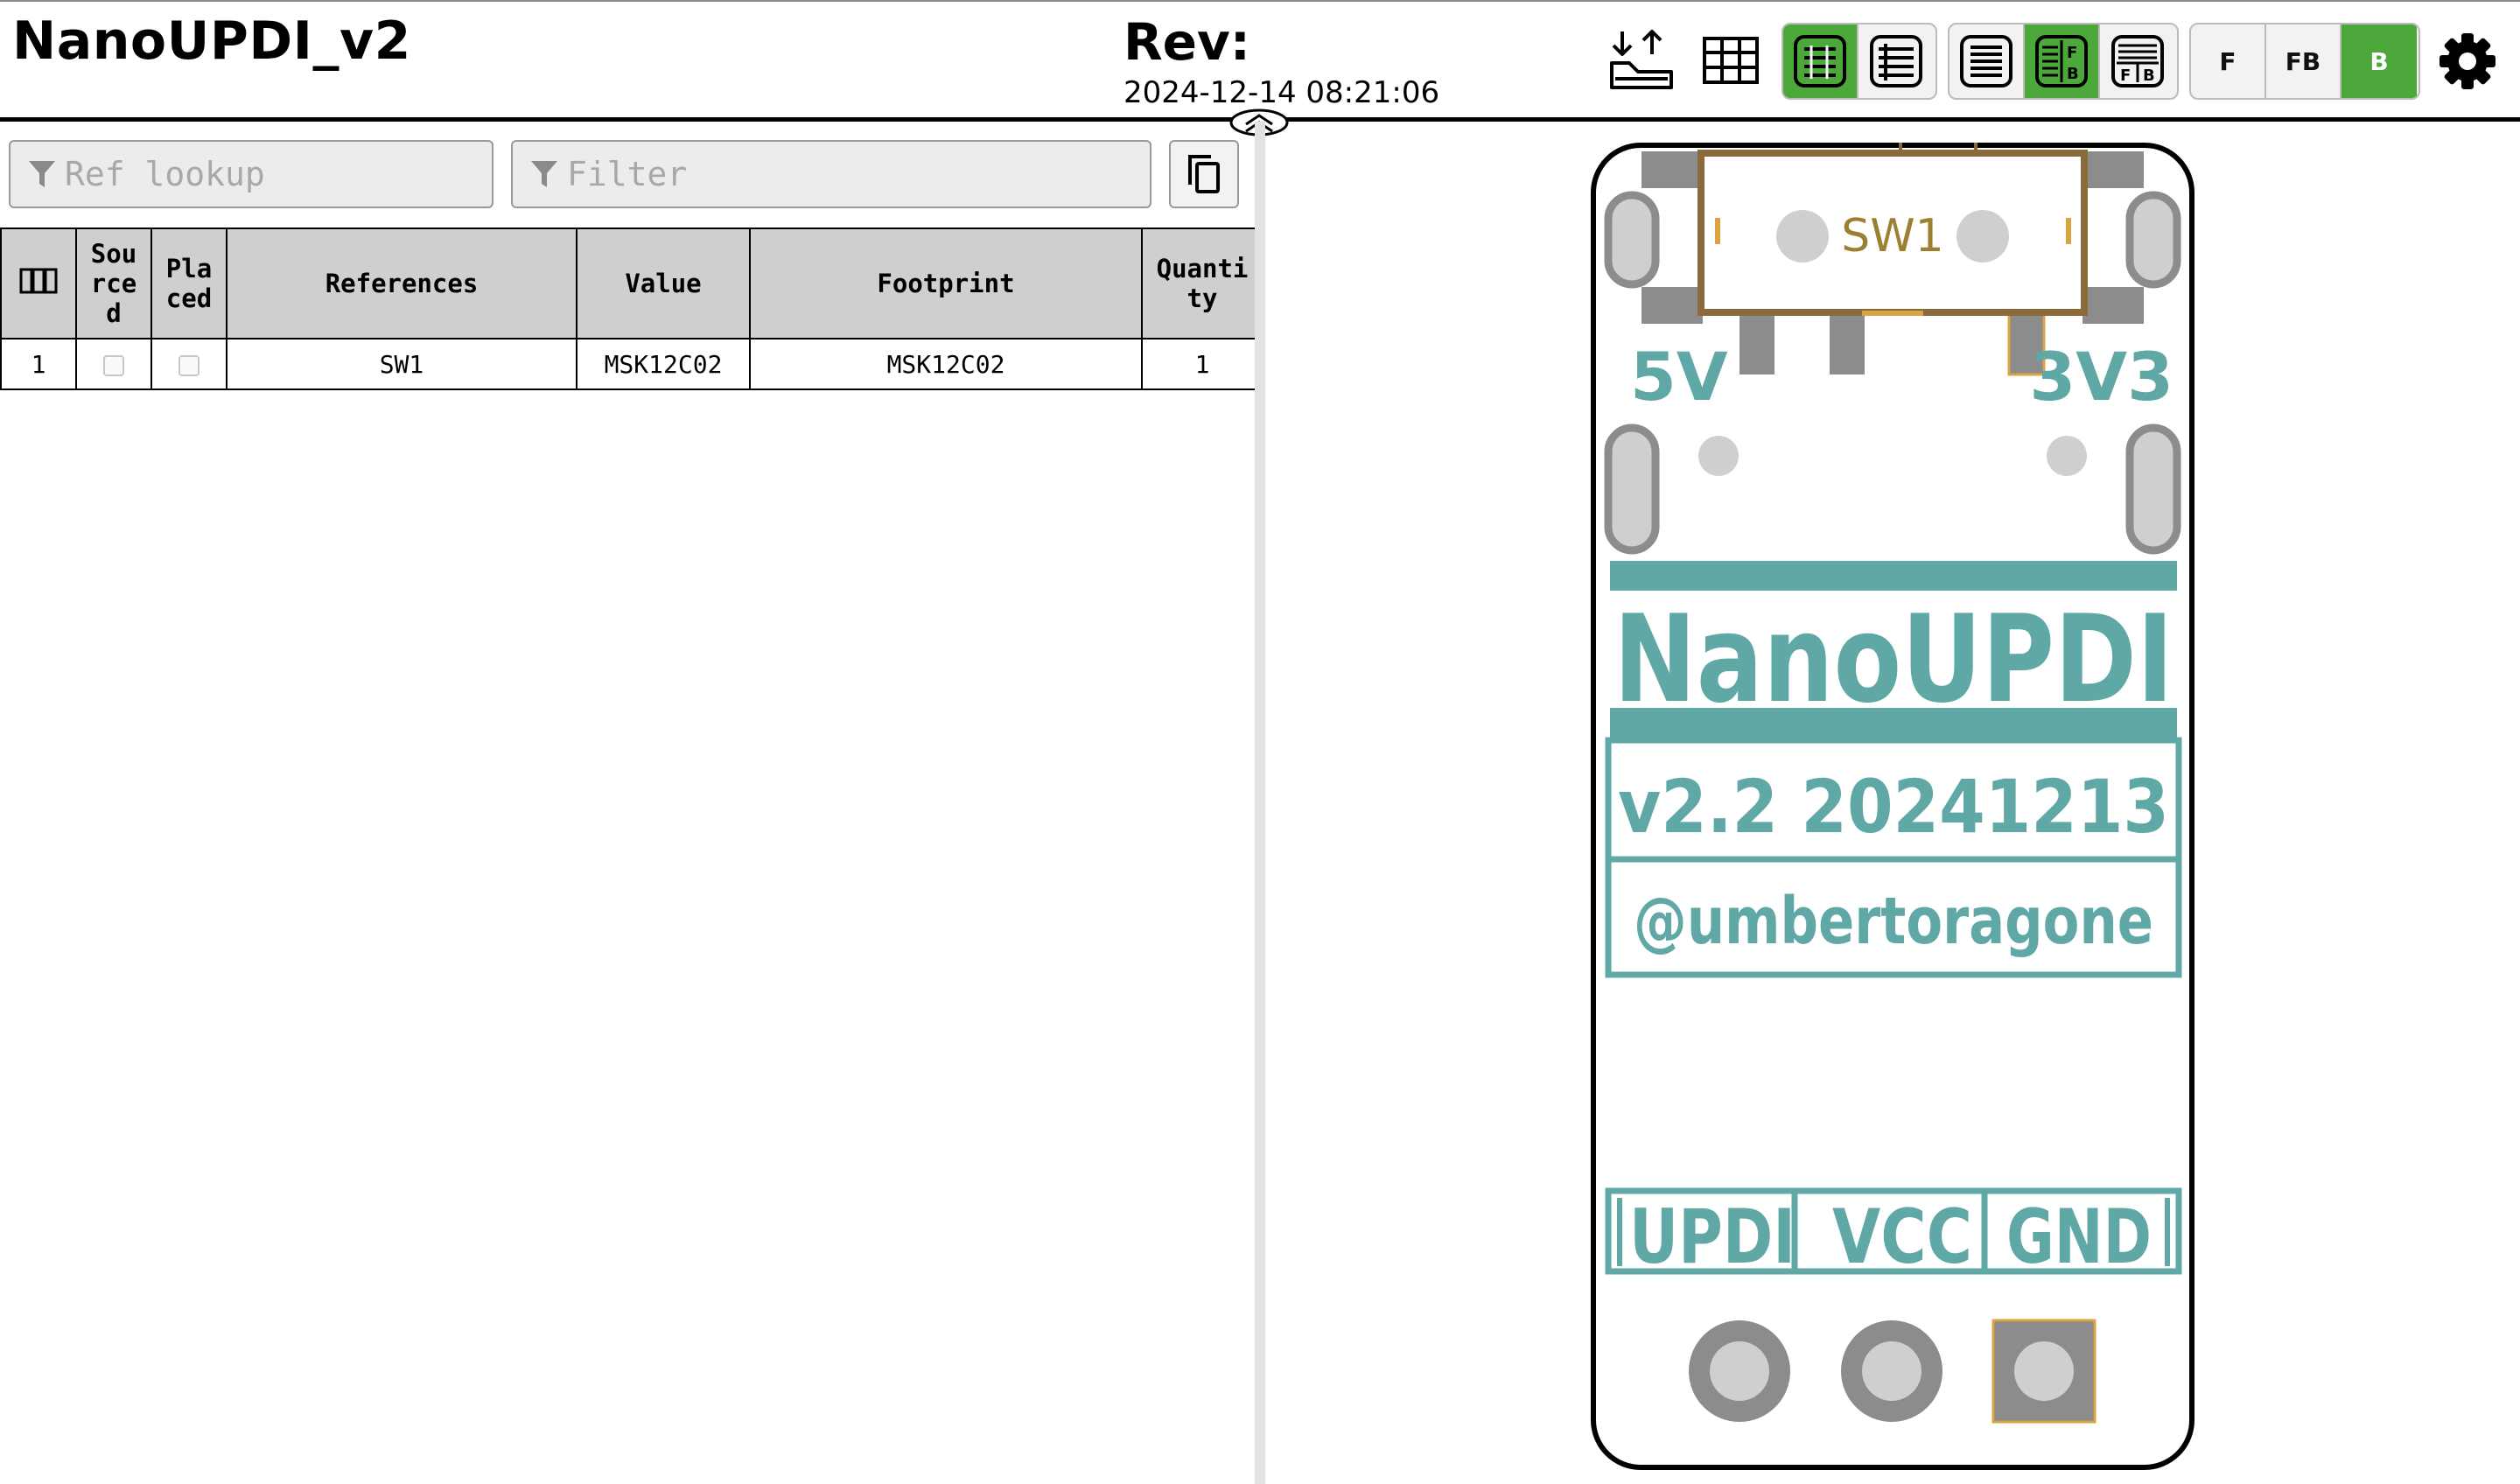  Describe the element at coordinates (38, 364) in the screenshot. I see `row-index: 1` at that location.